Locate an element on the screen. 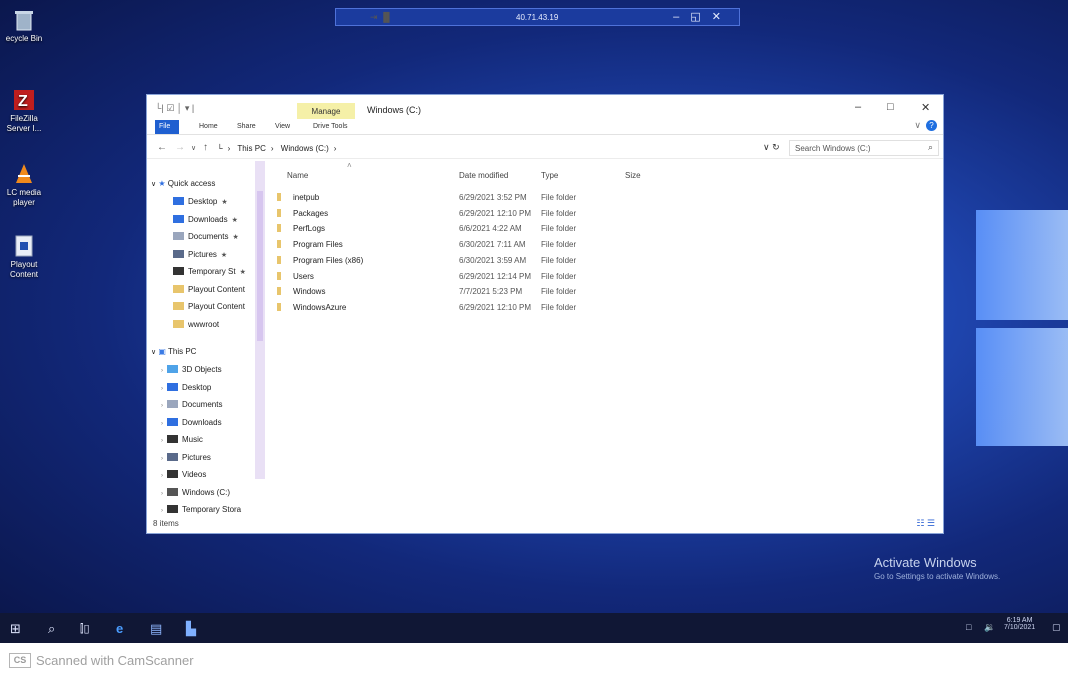 The height and width of the screenshot is (673, 1068). tab-manage: Manage is located at coordinates (326, 111).